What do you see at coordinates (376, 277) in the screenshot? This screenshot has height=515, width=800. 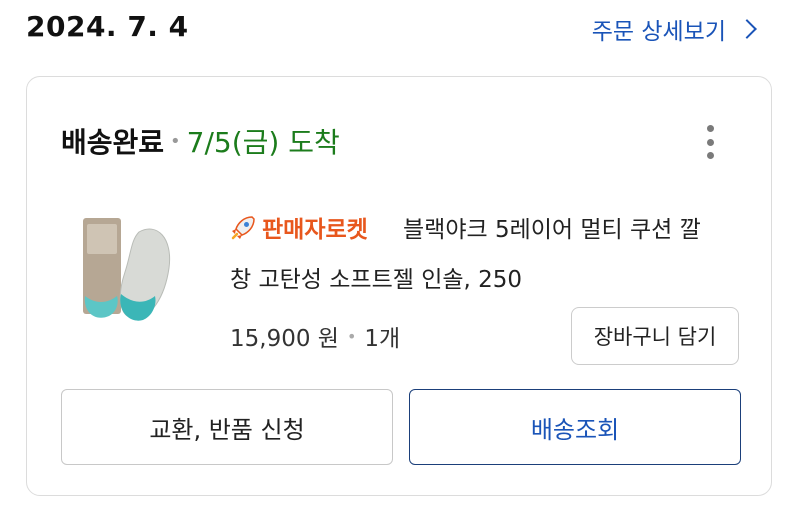 I see `product-title-line-2: 창 고탄성 소프트젤 인솔, 250` at bounding box center [376, 277].